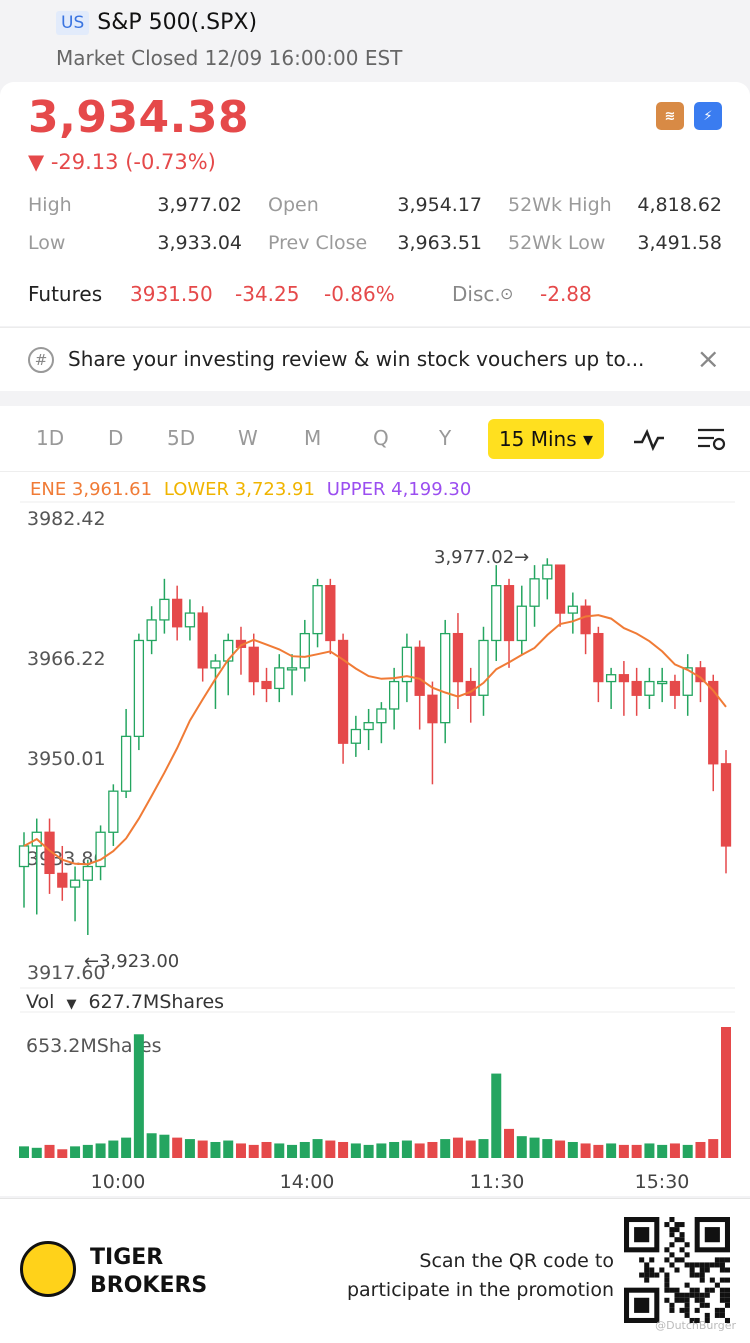 This screenshot has width=750, height=1343. I want to click on market-badge: US, so click(73, 22).